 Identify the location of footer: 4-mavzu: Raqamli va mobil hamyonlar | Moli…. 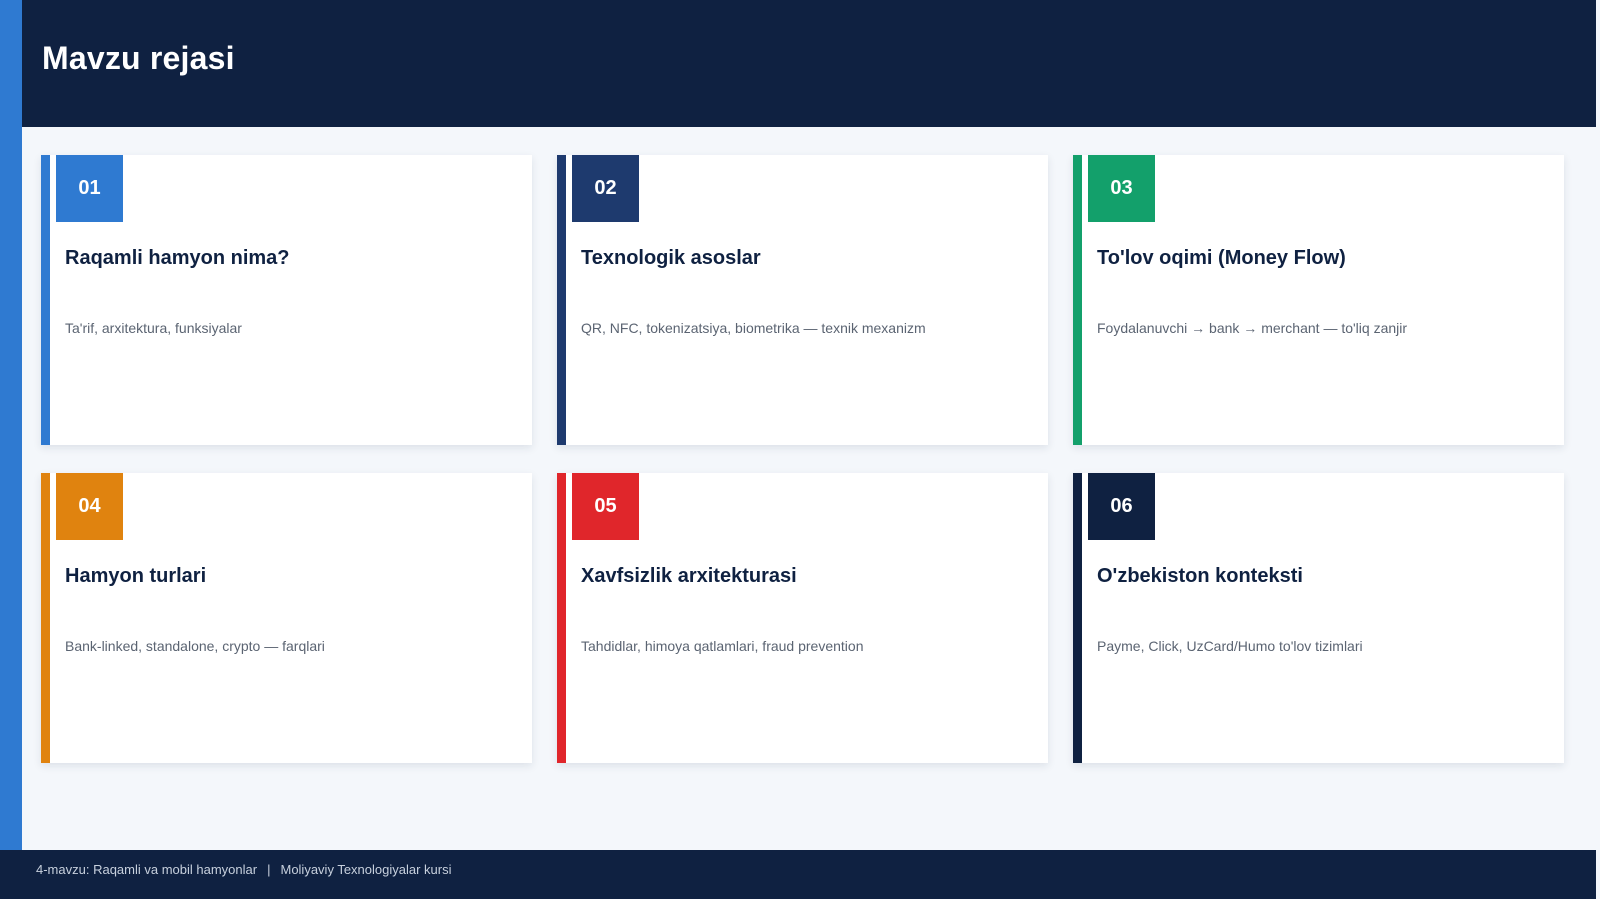
(798, 874).